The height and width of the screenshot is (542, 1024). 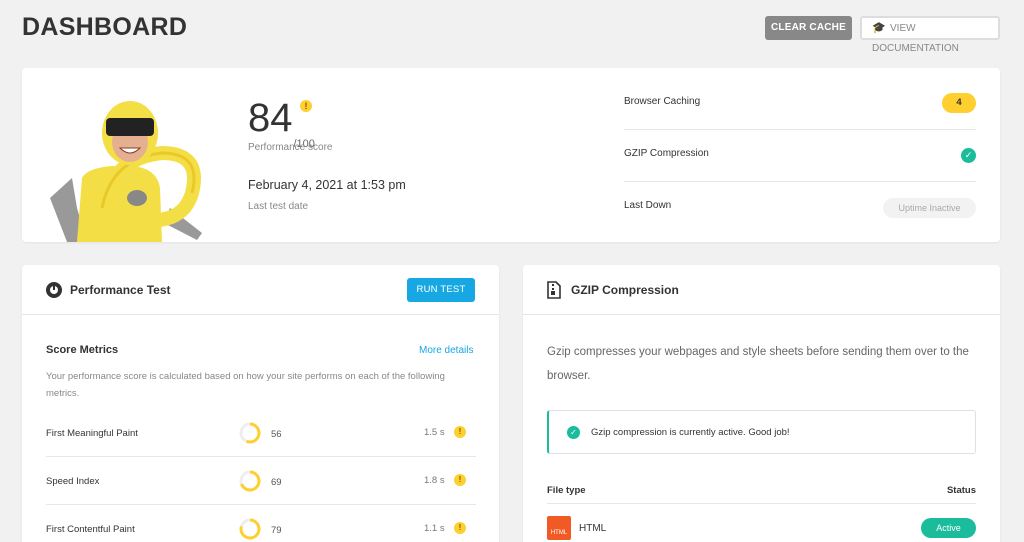 I want to click on browser-caching-label: Browser Caching, so click(x=662, y=101).